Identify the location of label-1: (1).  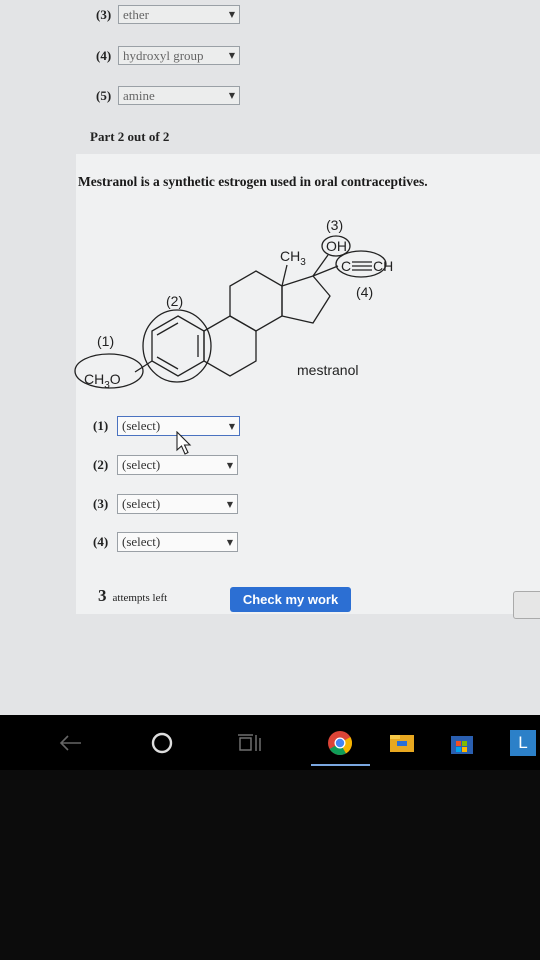
(105, 341).